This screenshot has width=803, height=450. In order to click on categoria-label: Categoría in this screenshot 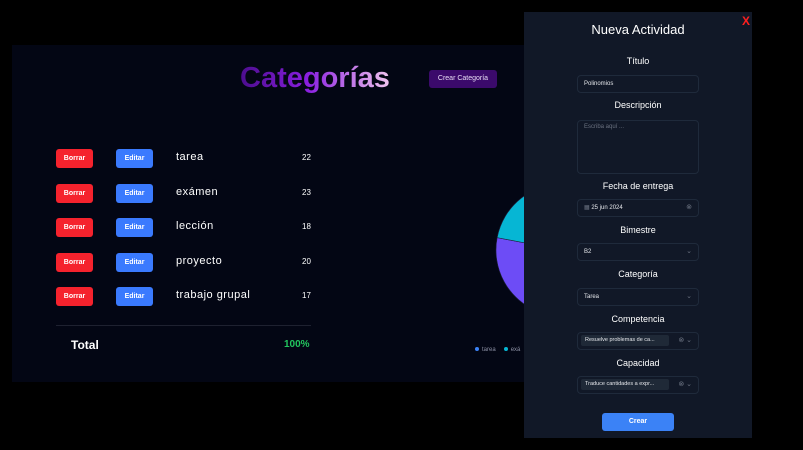, I will do `click(638, 274)`.